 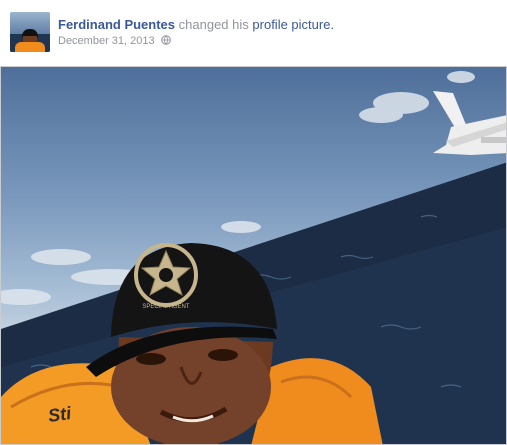 What do you see at coordinates (30, 32) in the screenshot?
I see `profile-avatar` at bounding box center [30, 32].